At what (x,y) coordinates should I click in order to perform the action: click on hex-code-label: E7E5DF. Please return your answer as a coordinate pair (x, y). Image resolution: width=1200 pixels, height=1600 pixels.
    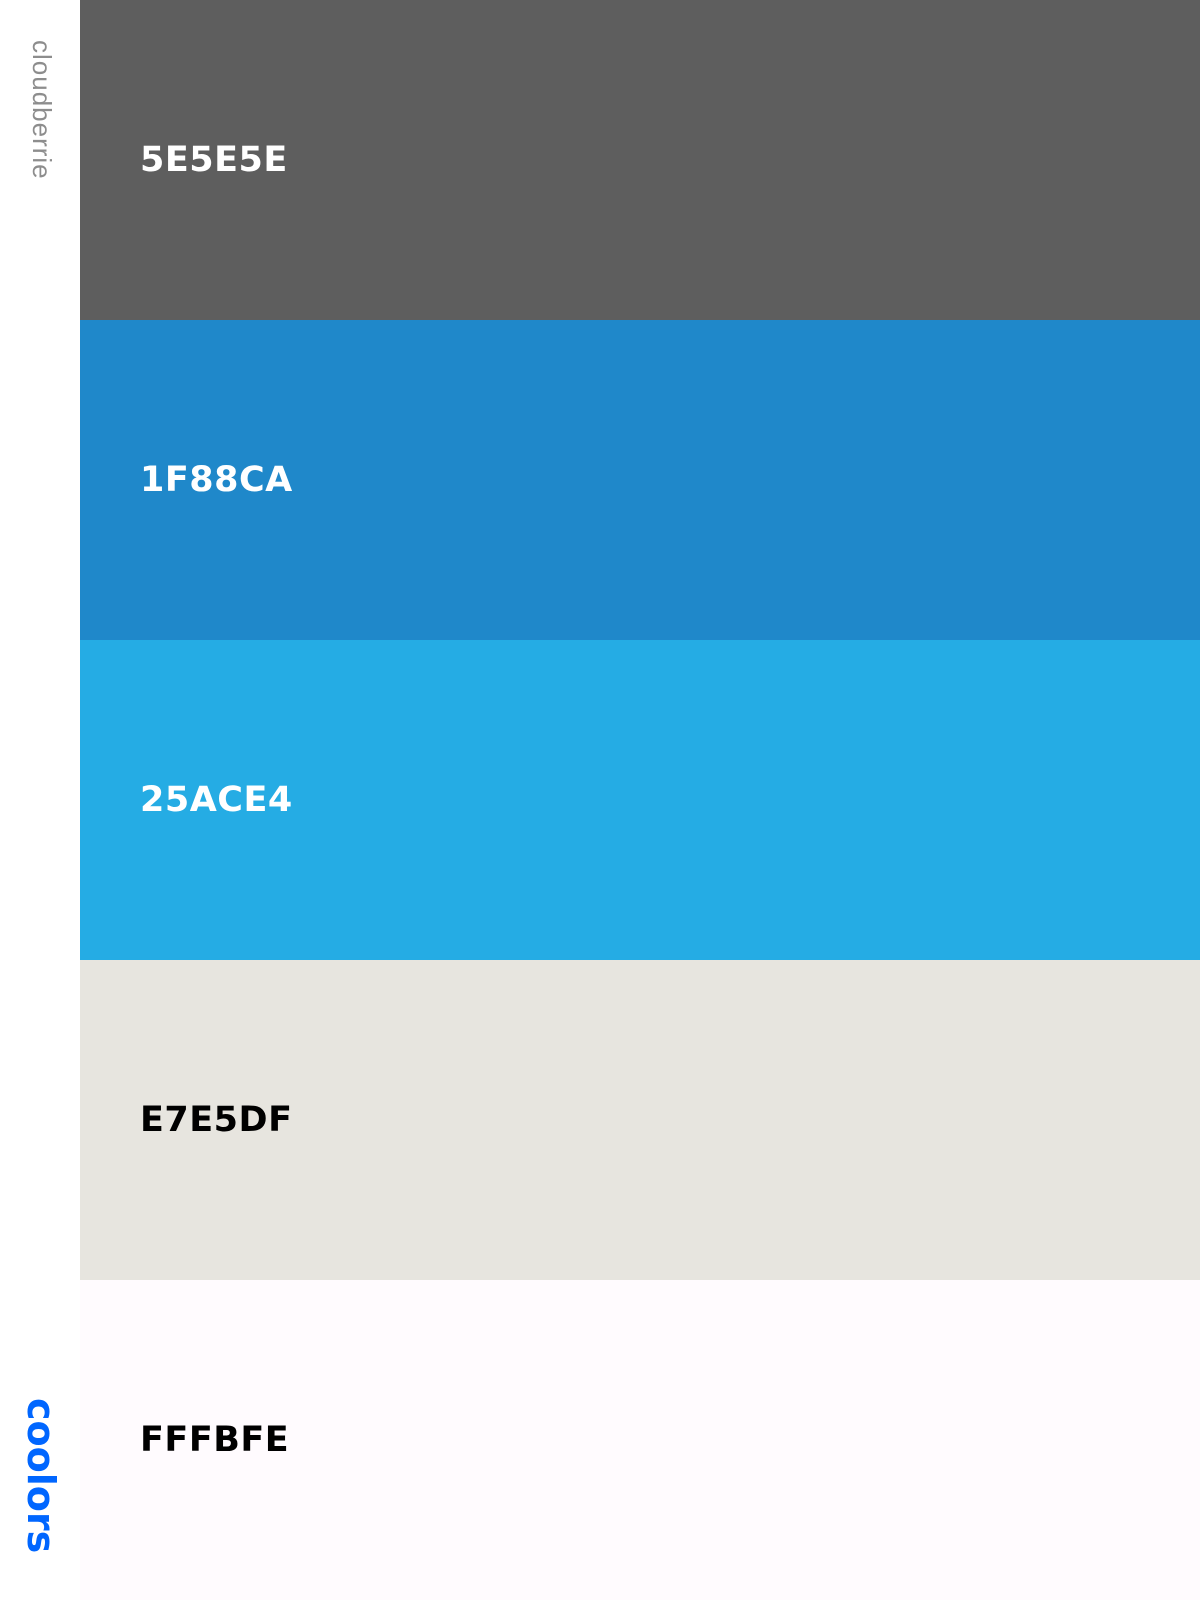
    Looking at the image, I should click on (216, 1120).